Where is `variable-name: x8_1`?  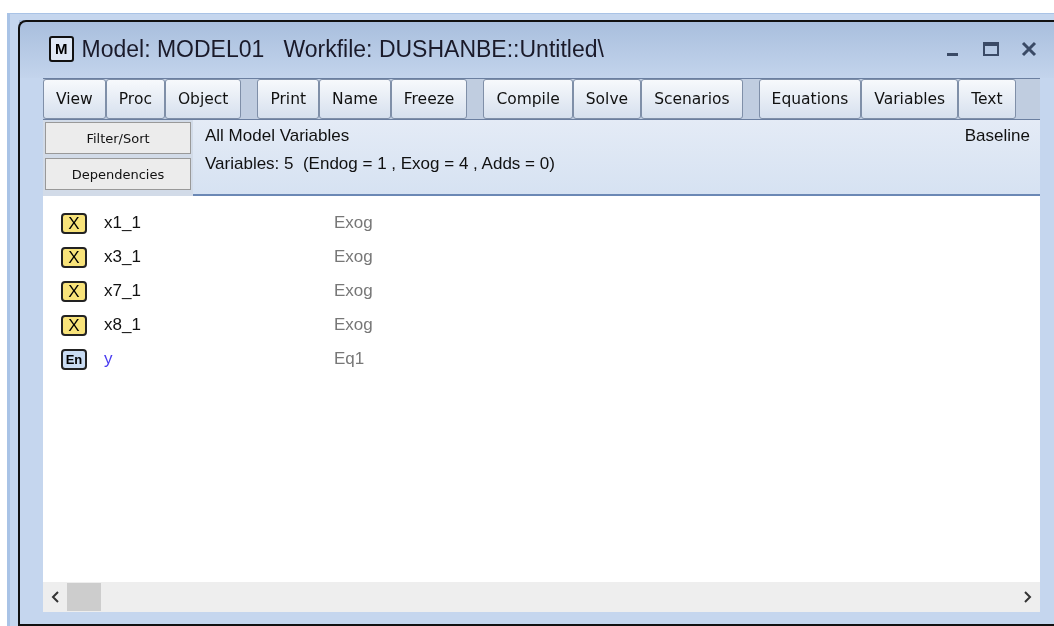
variable-name: x8_1 is located at coordinates (219, 325).